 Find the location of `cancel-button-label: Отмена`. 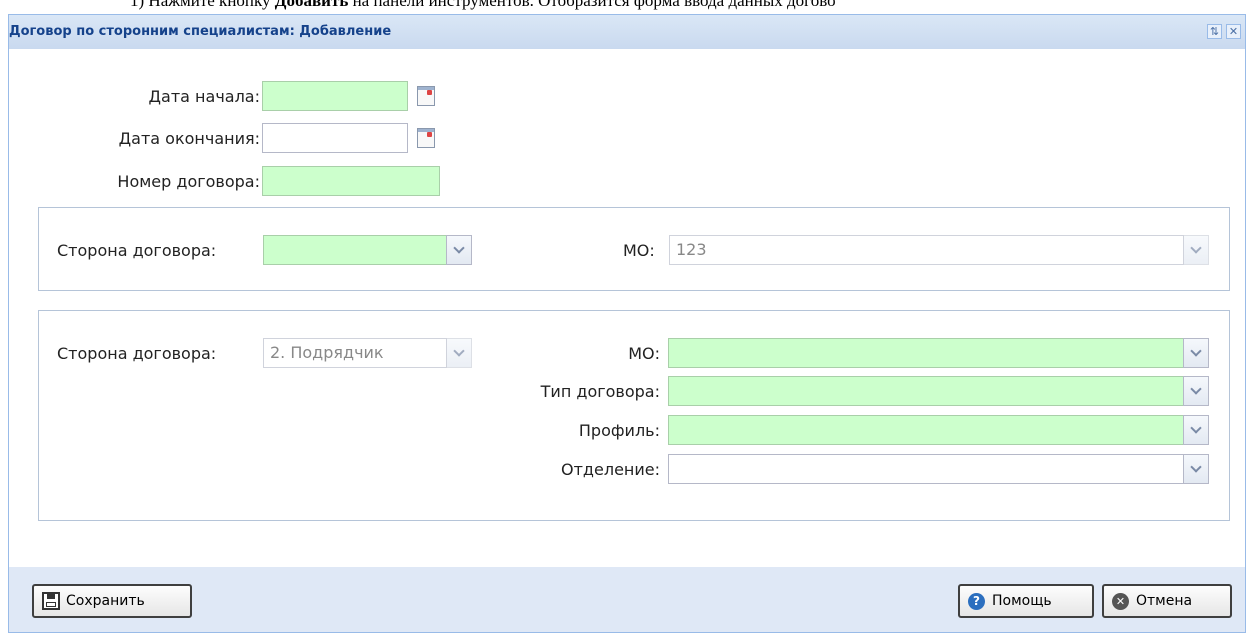

cancel-button-label: Отмена is located at coordinates (1164, 601).